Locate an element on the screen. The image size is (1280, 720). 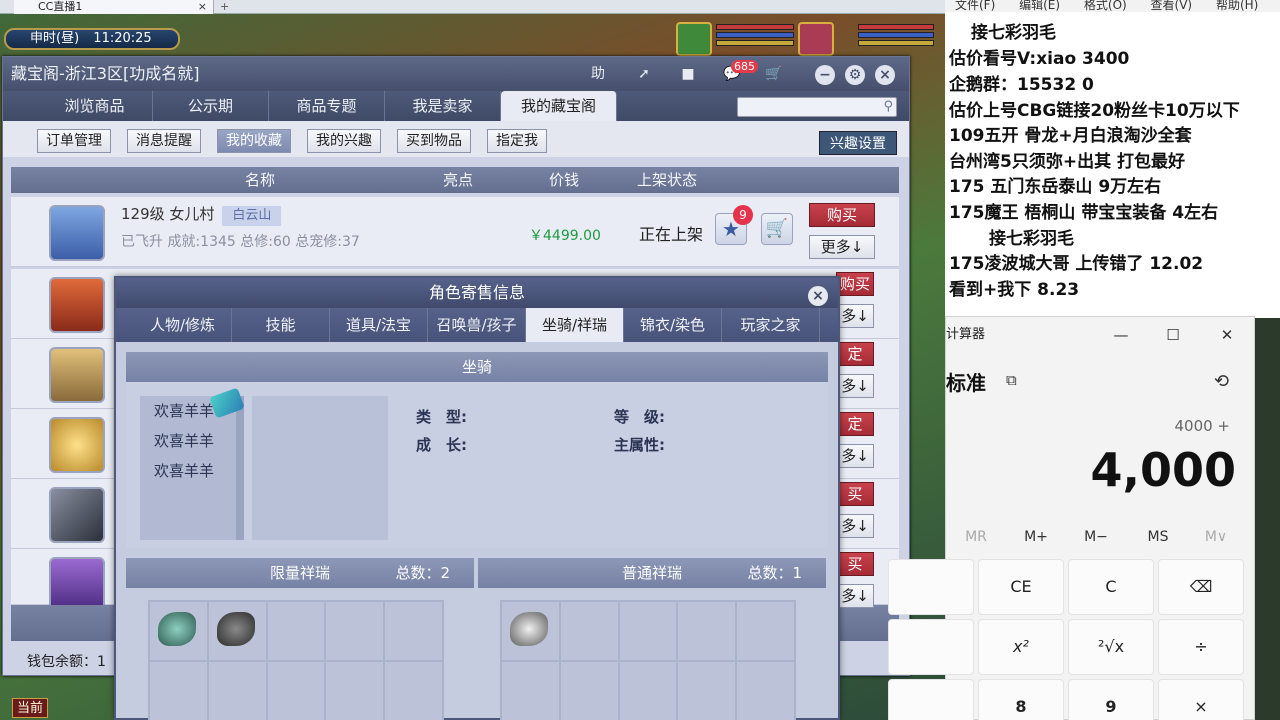
memory-list-button: M∨ is located at coordinates (1216, 537).